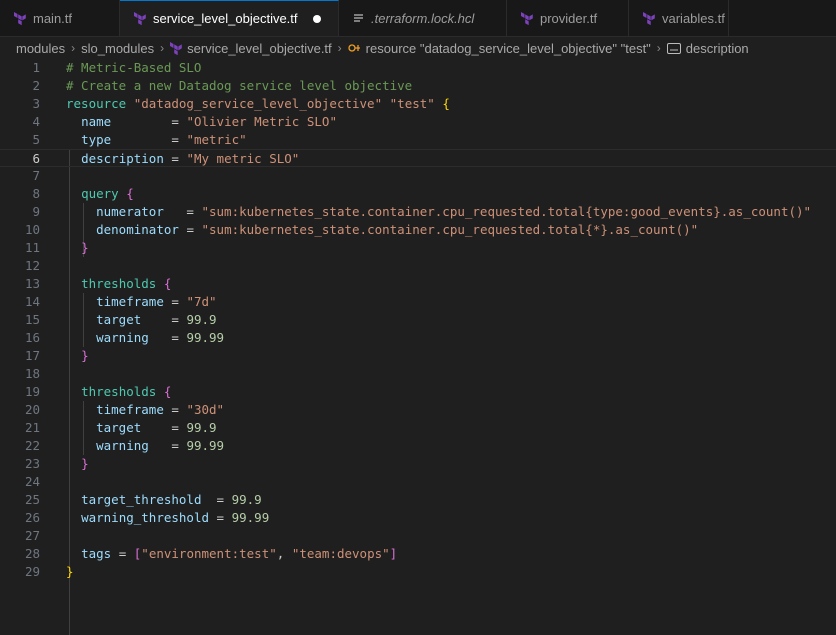  I want to click on tab-label: variables.tf, so click(693, 18).